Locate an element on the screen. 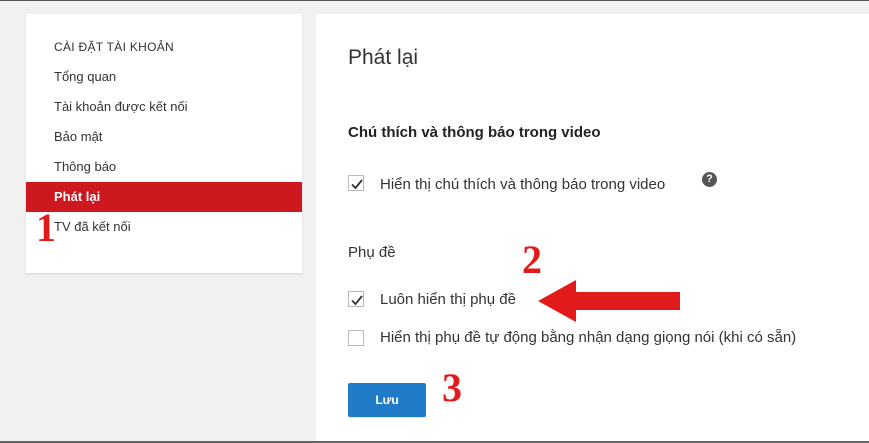 The image size is (869, 443). red-arrow-icon is located at coordinates (609, 301).